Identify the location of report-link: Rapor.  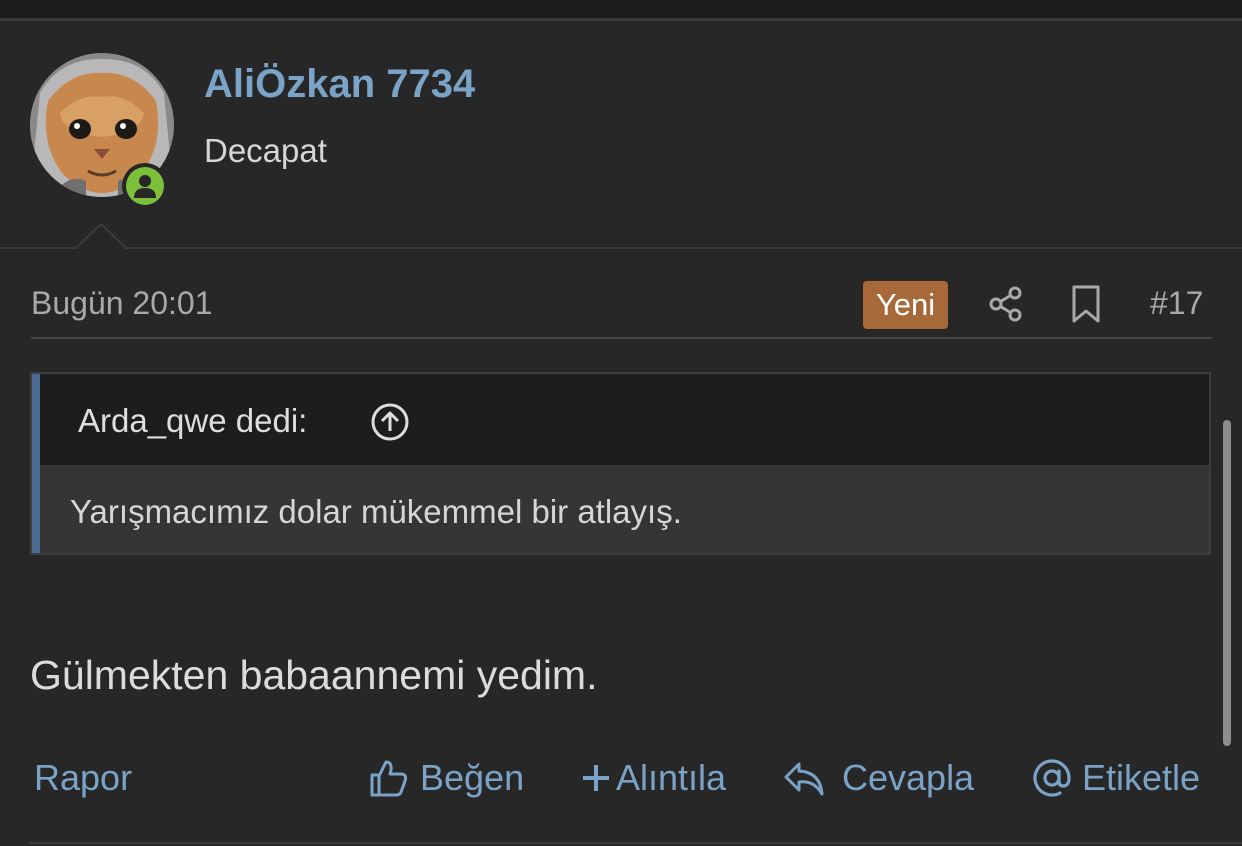
(83, 778).